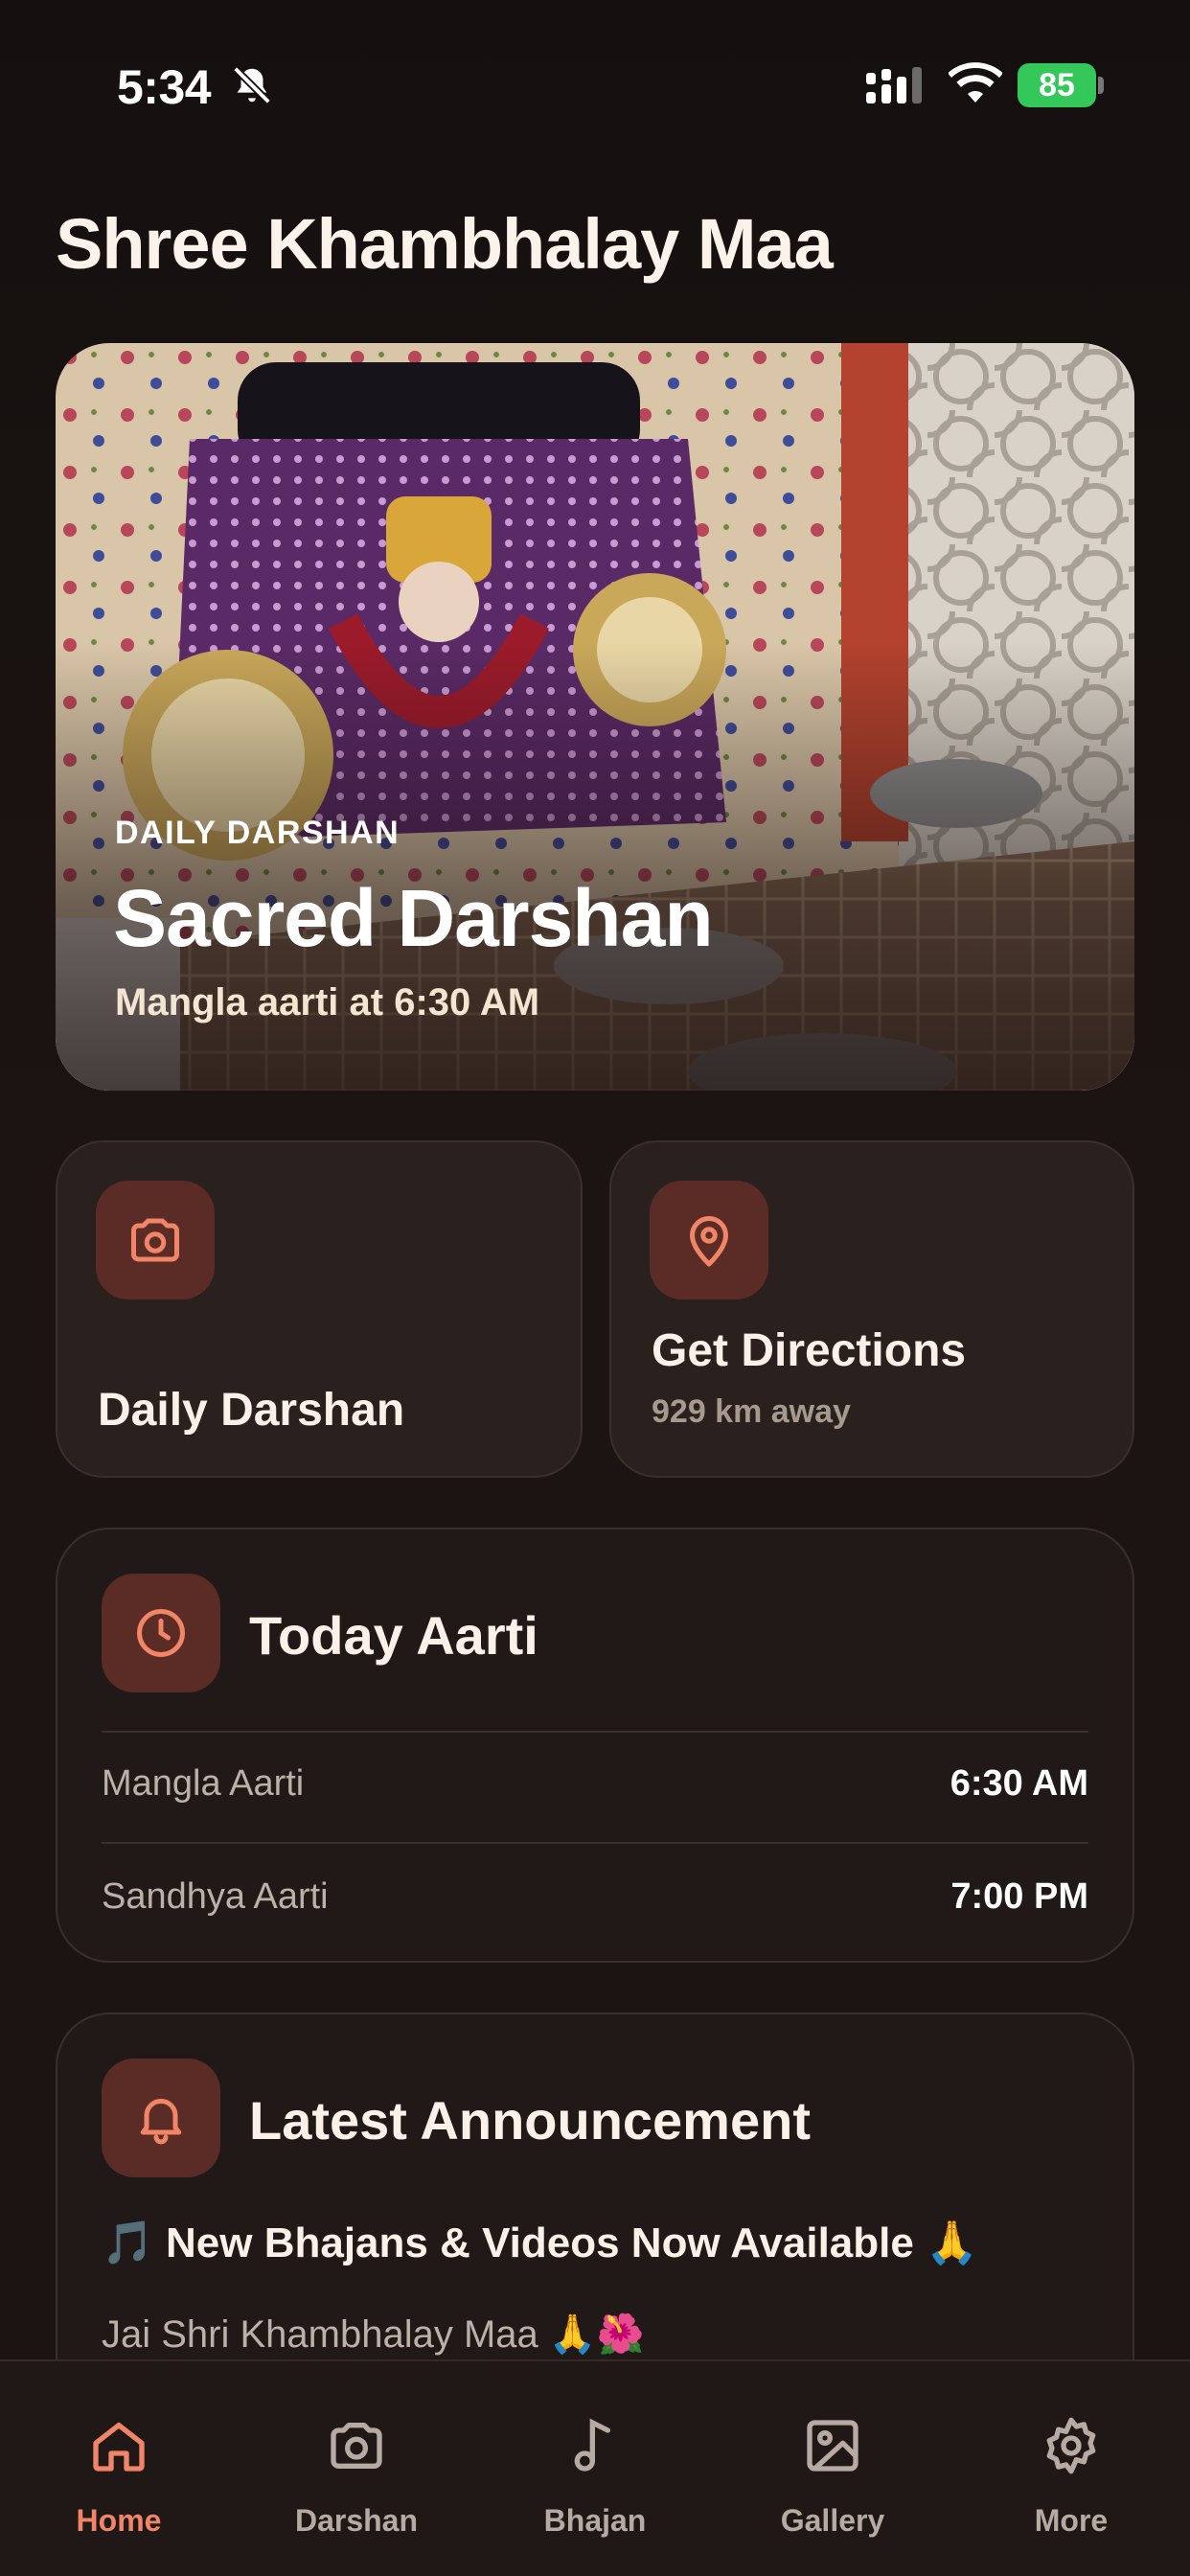 The width and height of the screenshot is (1190, 2576). Describe the element at coordinates (357, 2520) in the screenshot. I see `tab-darshan-label: Darshan` at that location.